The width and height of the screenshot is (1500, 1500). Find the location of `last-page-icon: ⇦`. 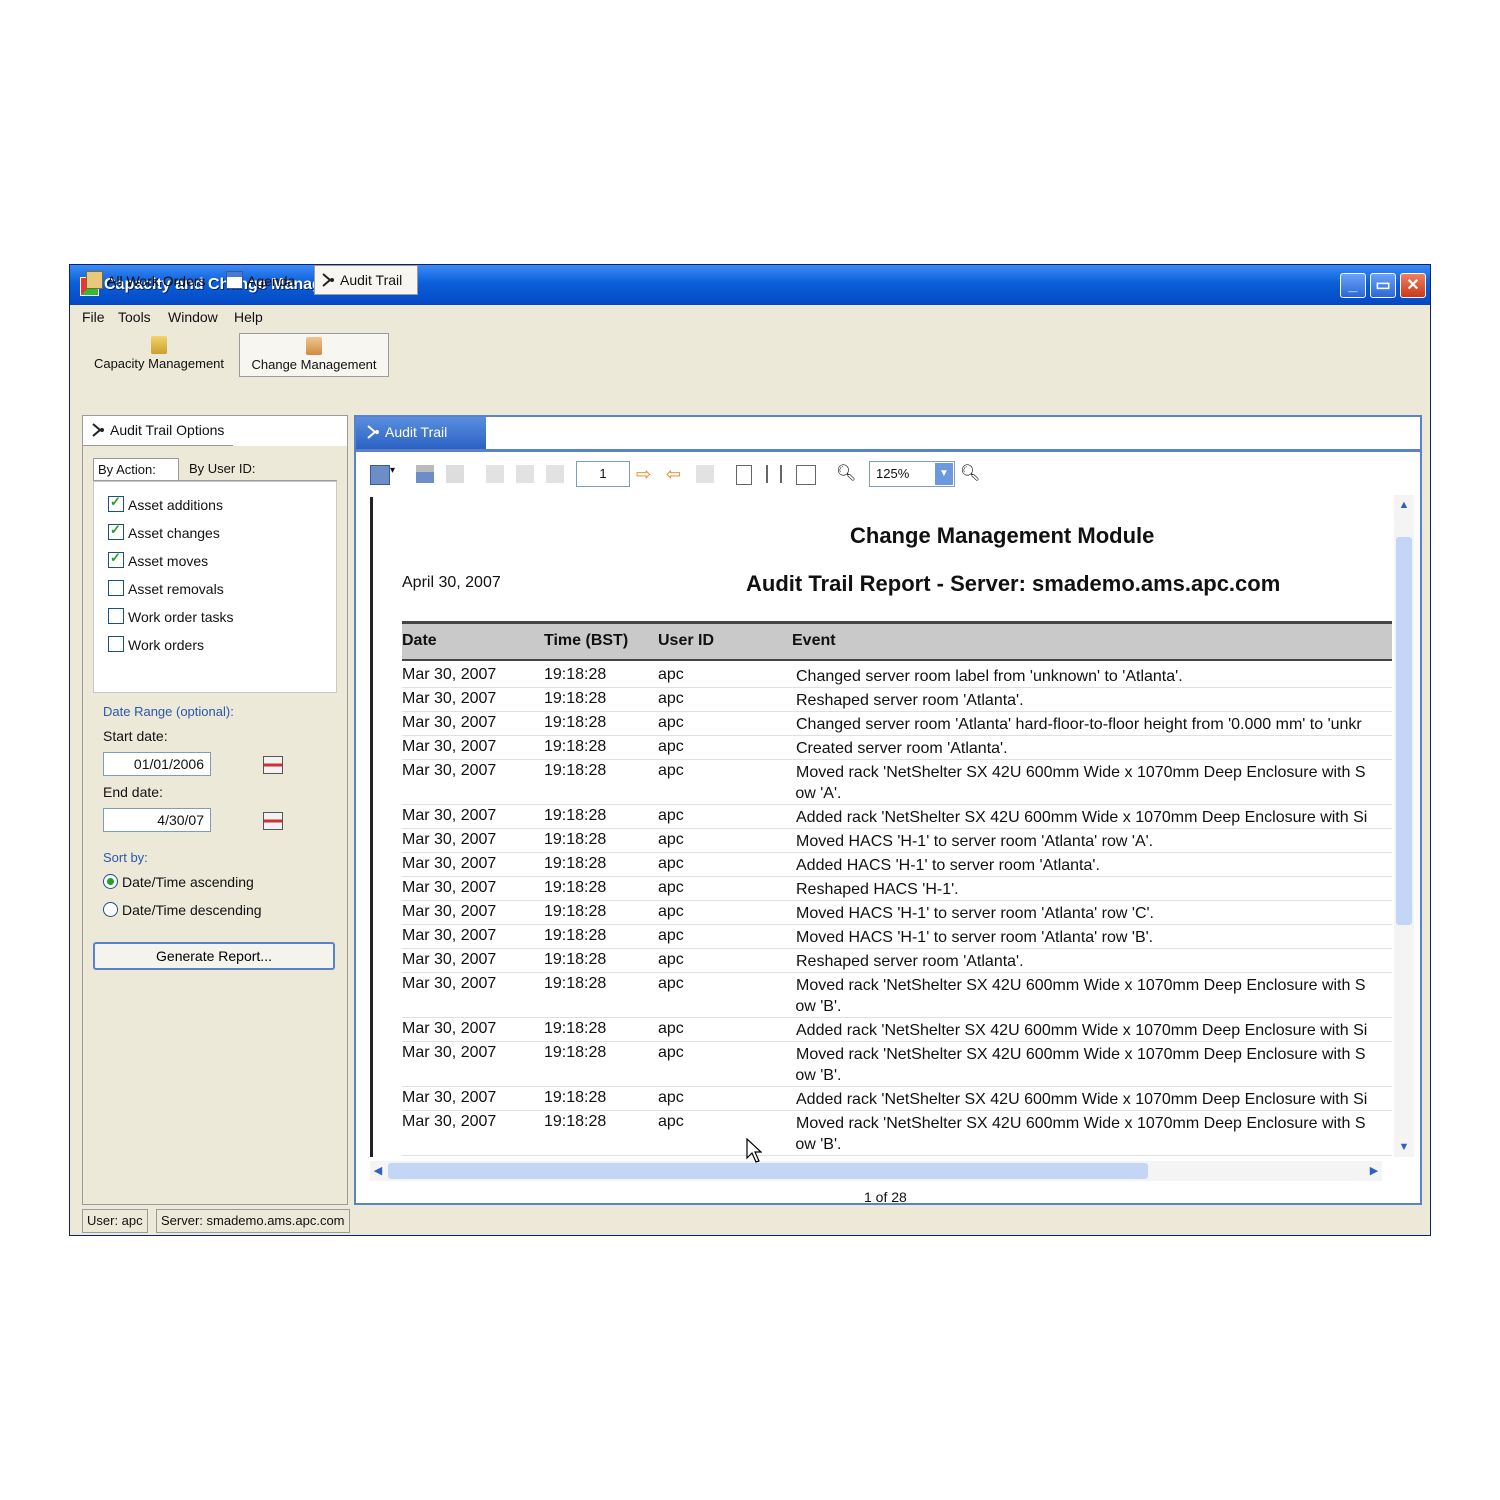

last-page-icon: ⇦ is located at coordinates (675, 474).